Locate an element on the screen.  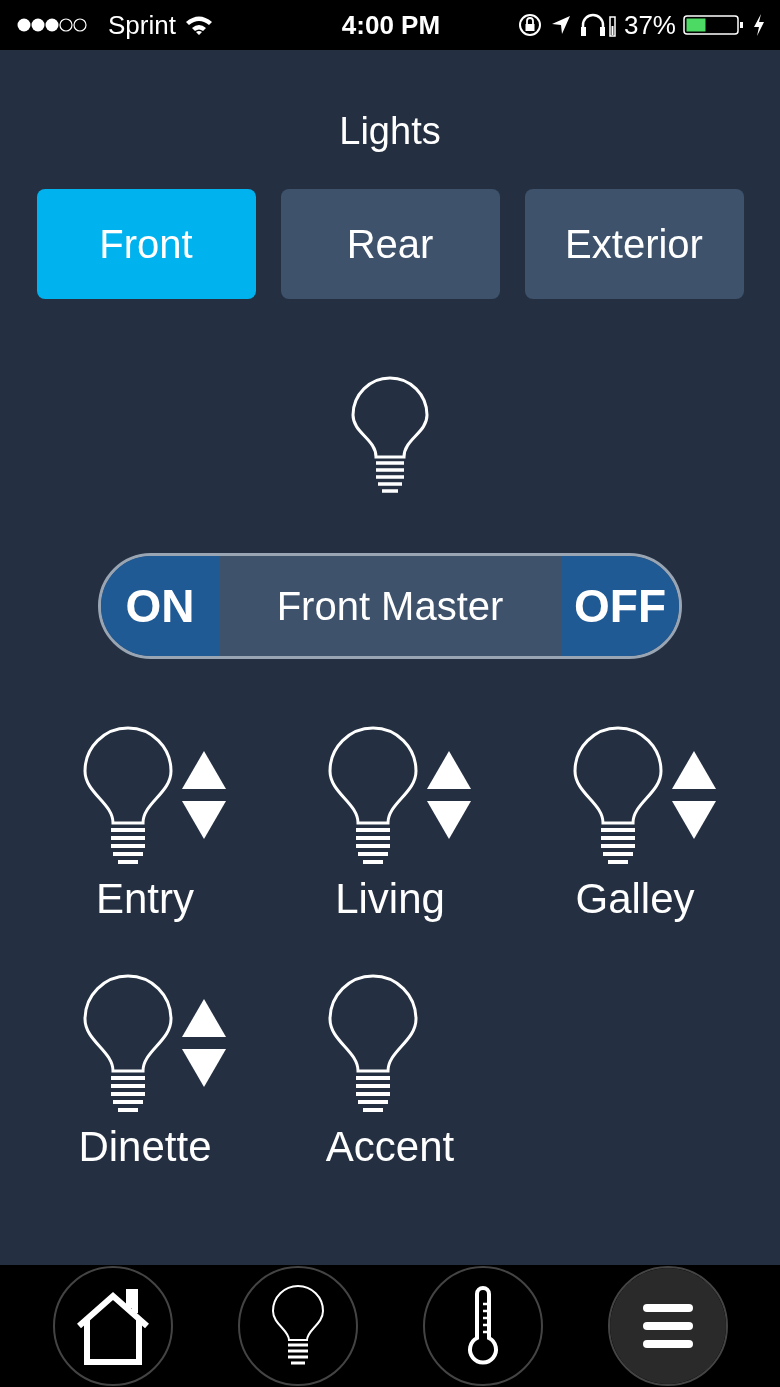
headphones-icon is located at coordinates (597, 25).